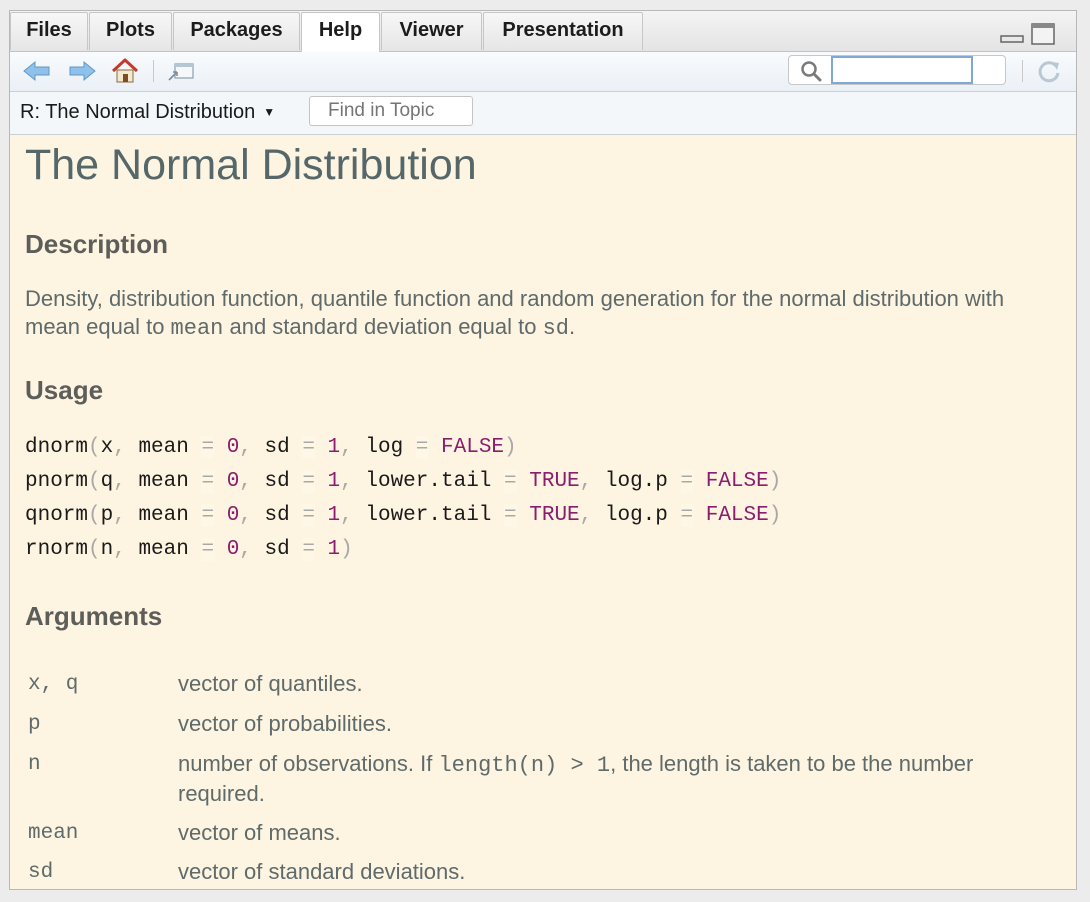 The width and height of the screenshot is (1090, 902). What do you see at coordinates (902, 70) in the screenshot?
I see `help-search-input` at bounding box center [902, 70].